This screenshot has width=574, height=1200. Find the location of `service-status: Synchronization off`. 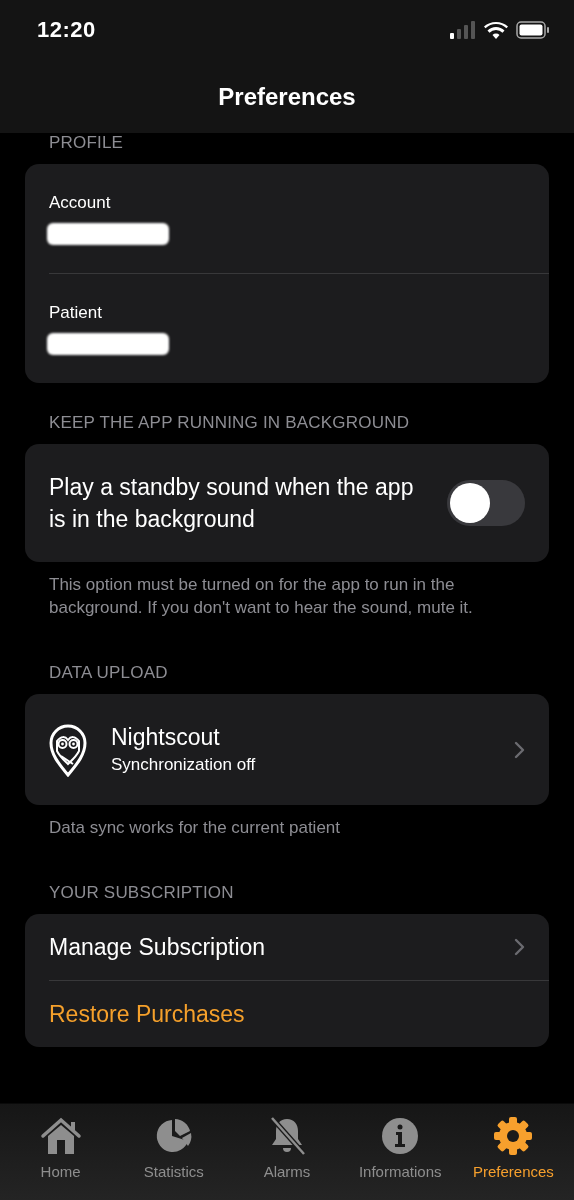

service-status: Synchronization off is located at coordinates (184, 765).